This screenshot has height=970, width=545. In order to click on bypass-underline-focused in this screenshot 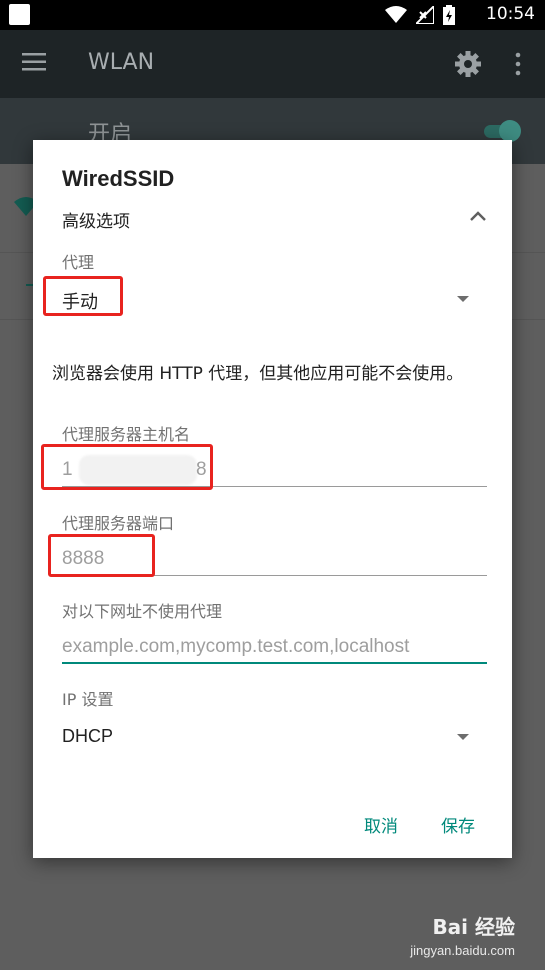, I will do `click(274, 663)`.